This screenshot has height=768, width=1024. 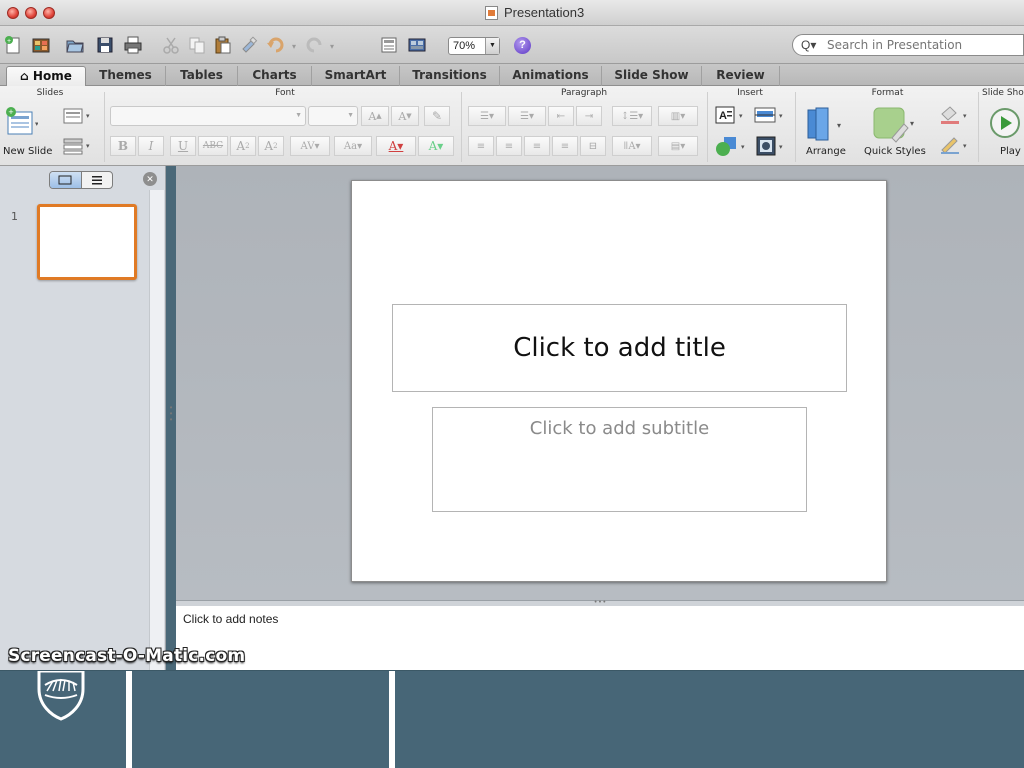 What do you see at coordinates (353, 146) in the screenshot?
I see `change-case-button: Aa▾` at bounding box center [353, 146].